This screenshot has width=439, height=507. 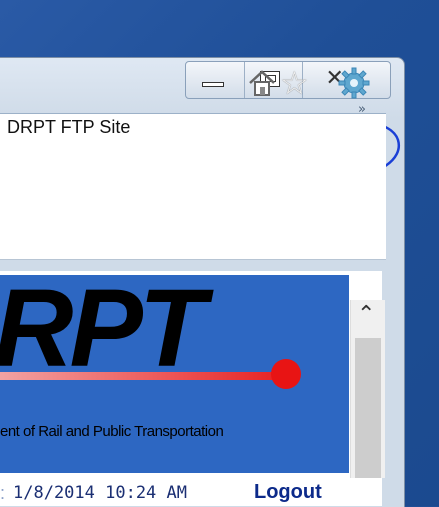 What do you see at coordinates (294, 83) in the screenshot?
I see `star-icon: ☆` at bounding box center [294, 83].